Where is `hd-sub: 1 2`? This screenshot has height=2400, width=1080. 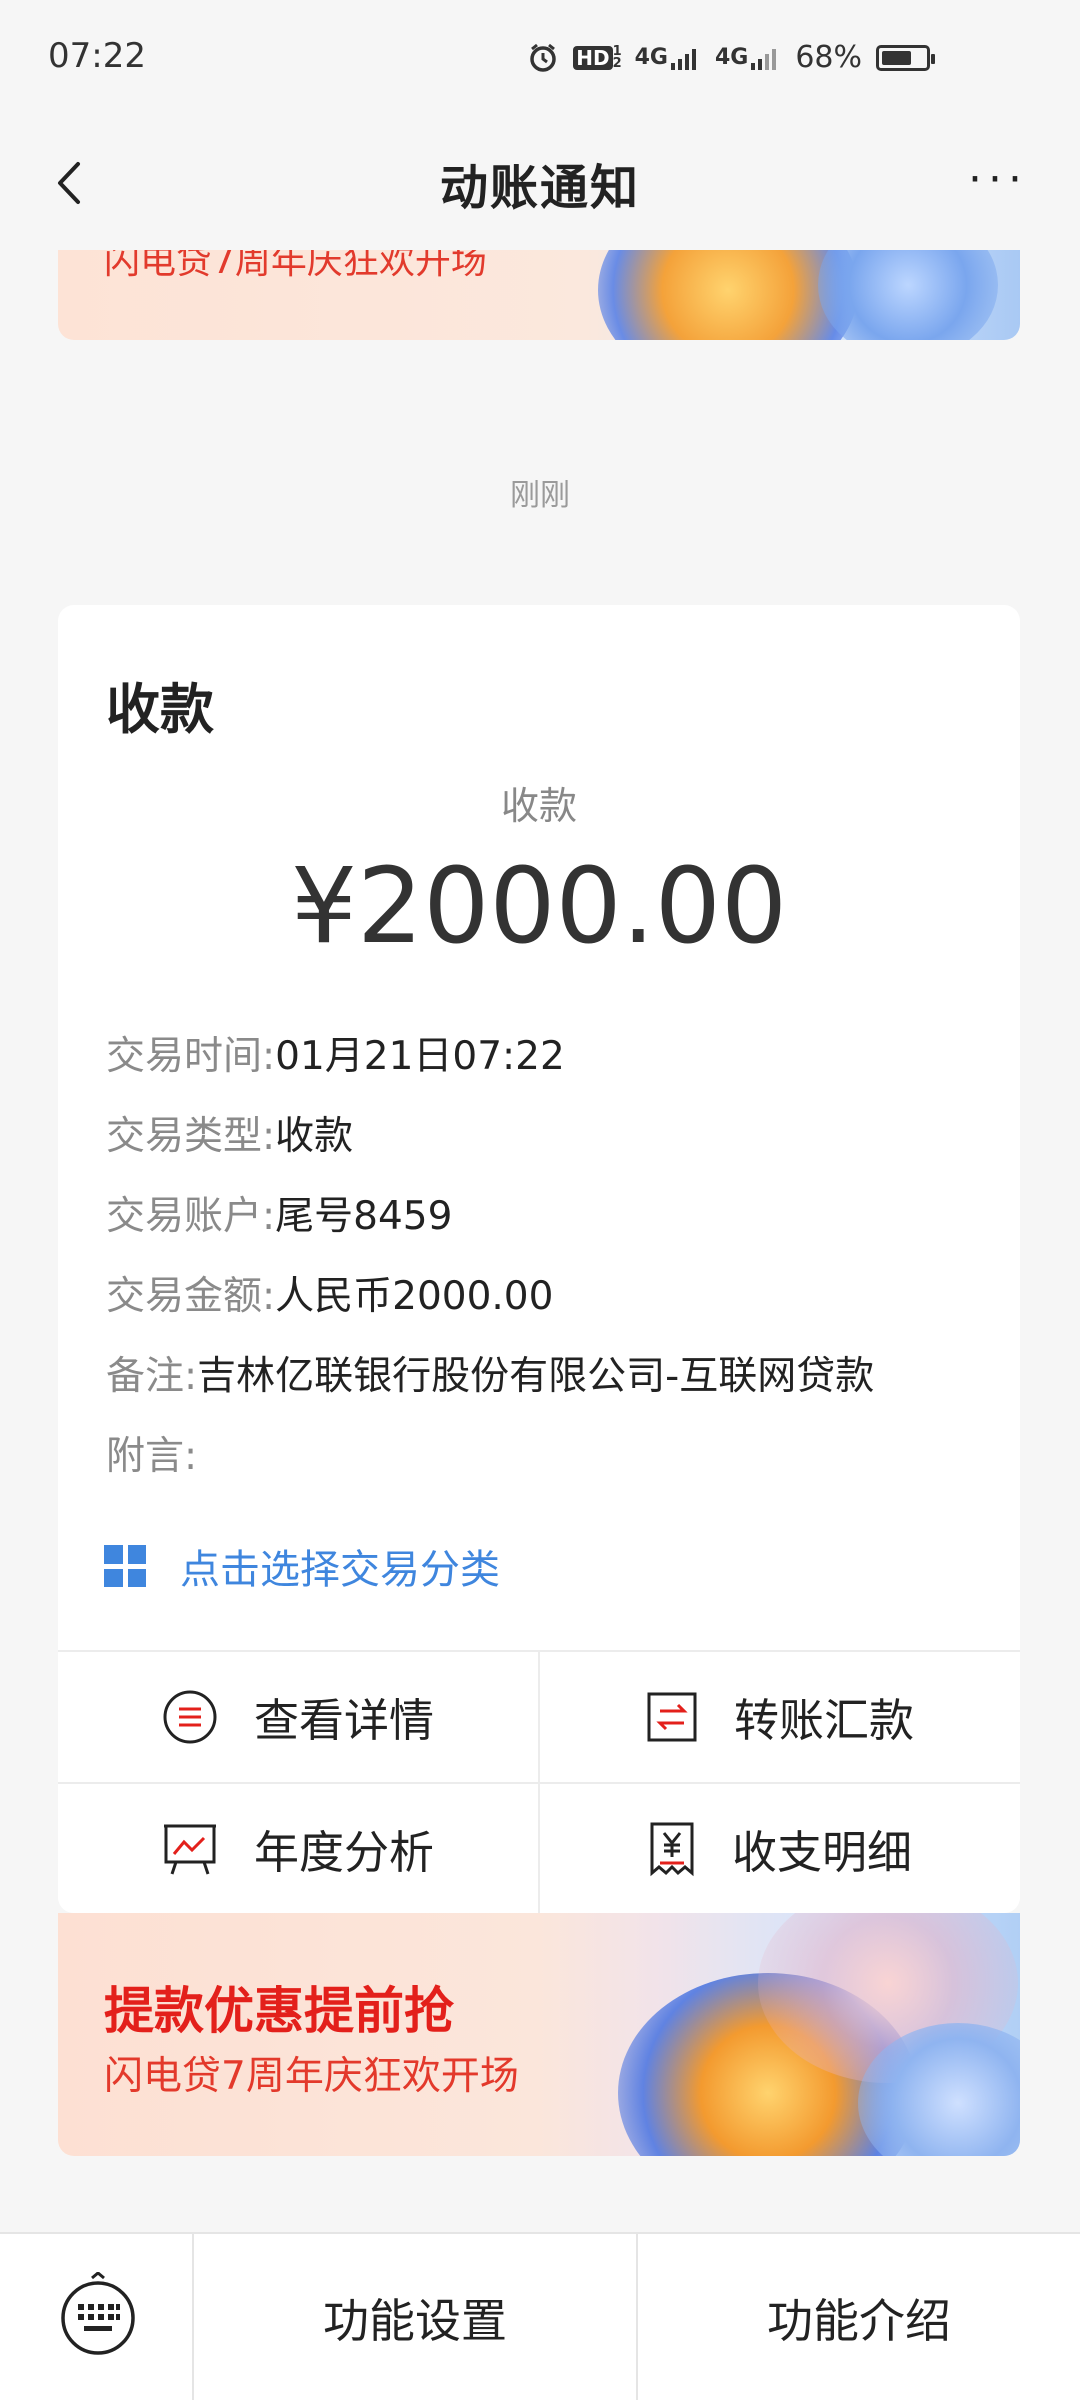 hd-sub: 1 2 is located at coordinates (617, 57).